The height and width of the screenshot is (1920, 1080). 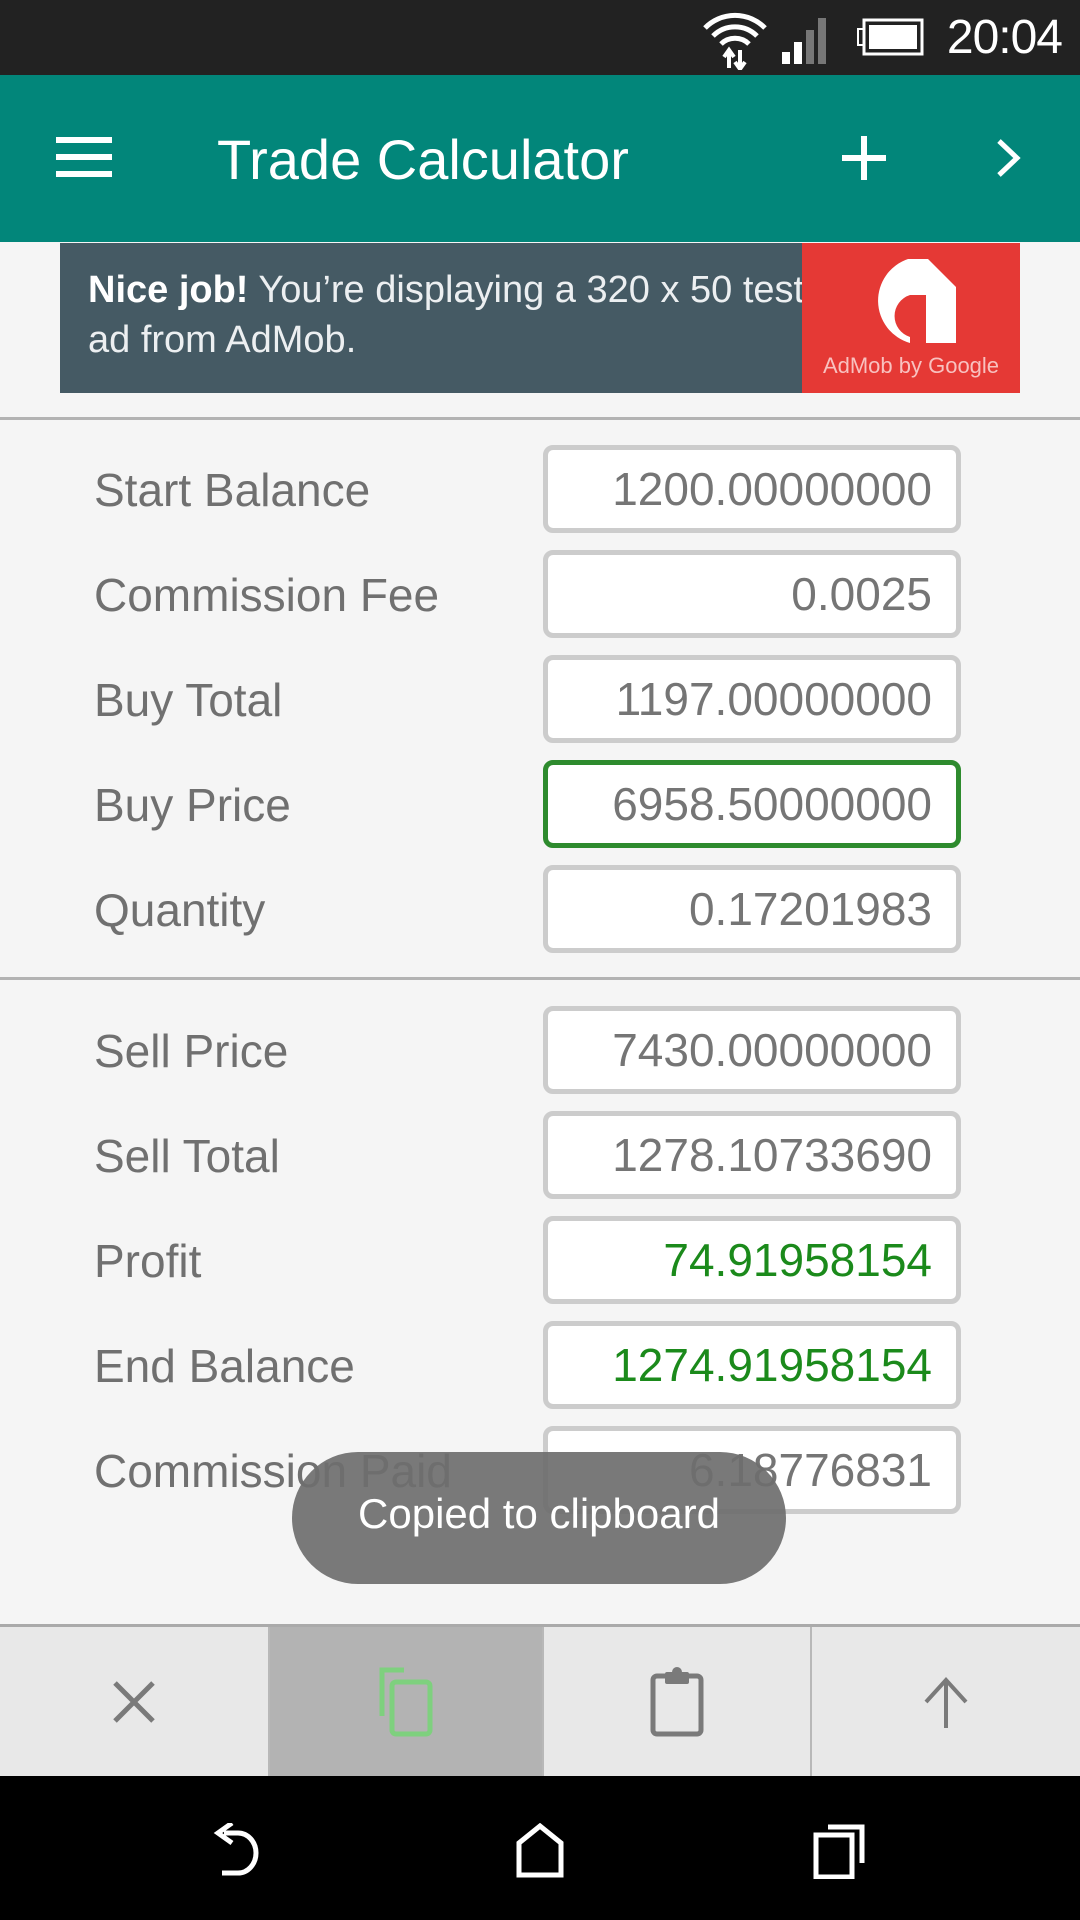 I want to click on sell-price-label: Sell Price, so click(x=191, y=1051).